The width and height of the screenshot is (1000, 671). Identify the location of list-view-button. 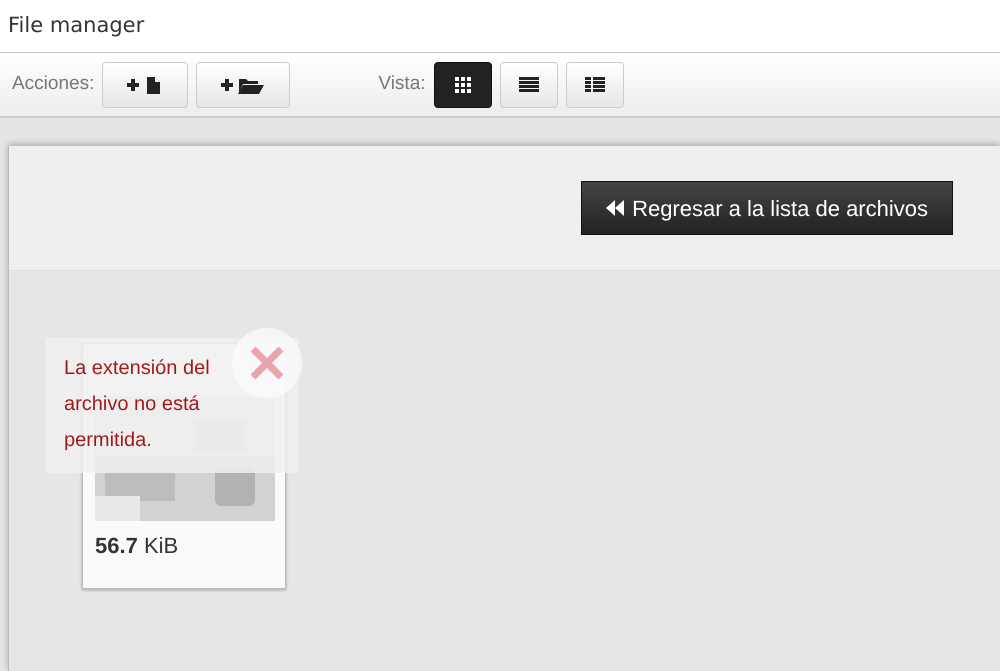
(529, 85).